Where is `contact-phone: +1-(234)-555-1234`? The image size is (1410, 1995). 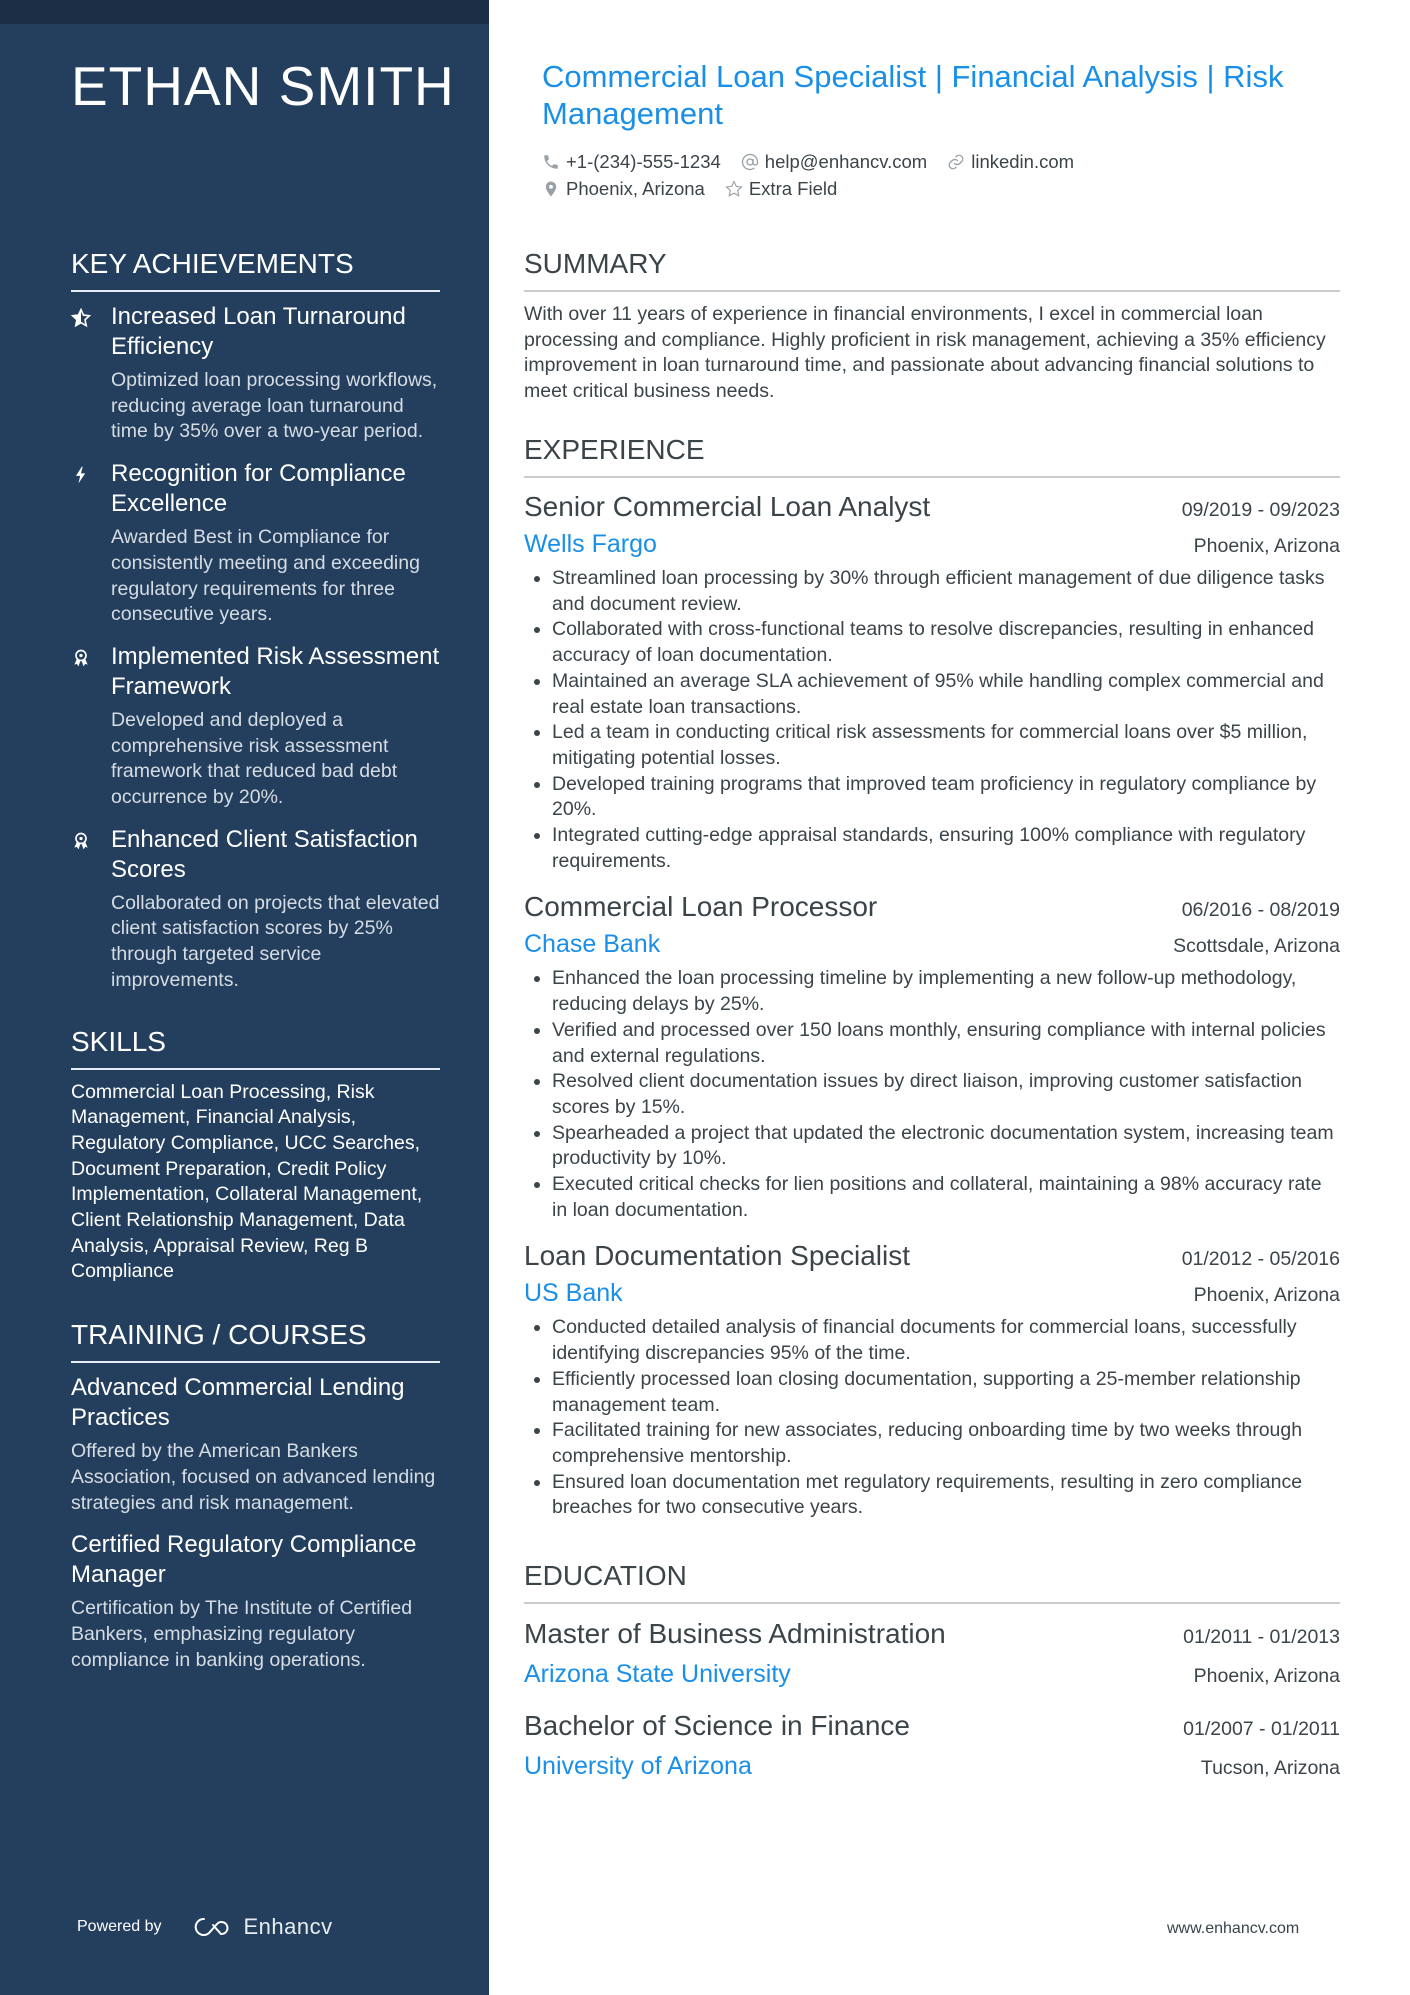 contact-phone: +1-(234)-555-1234 is located at coordinates (631, 162).